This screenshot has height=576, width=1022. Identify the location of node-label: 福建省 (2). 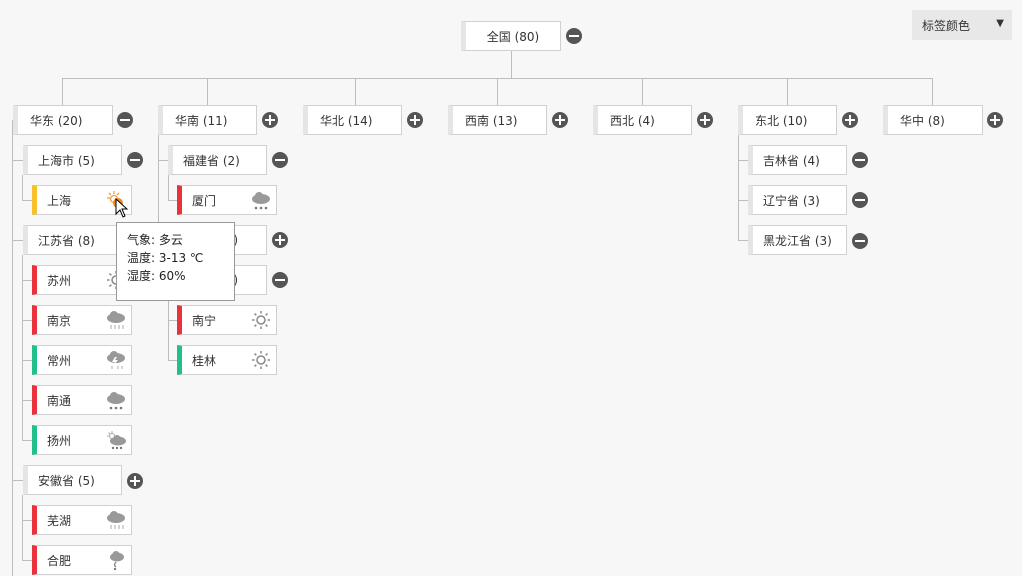
(211, 160).